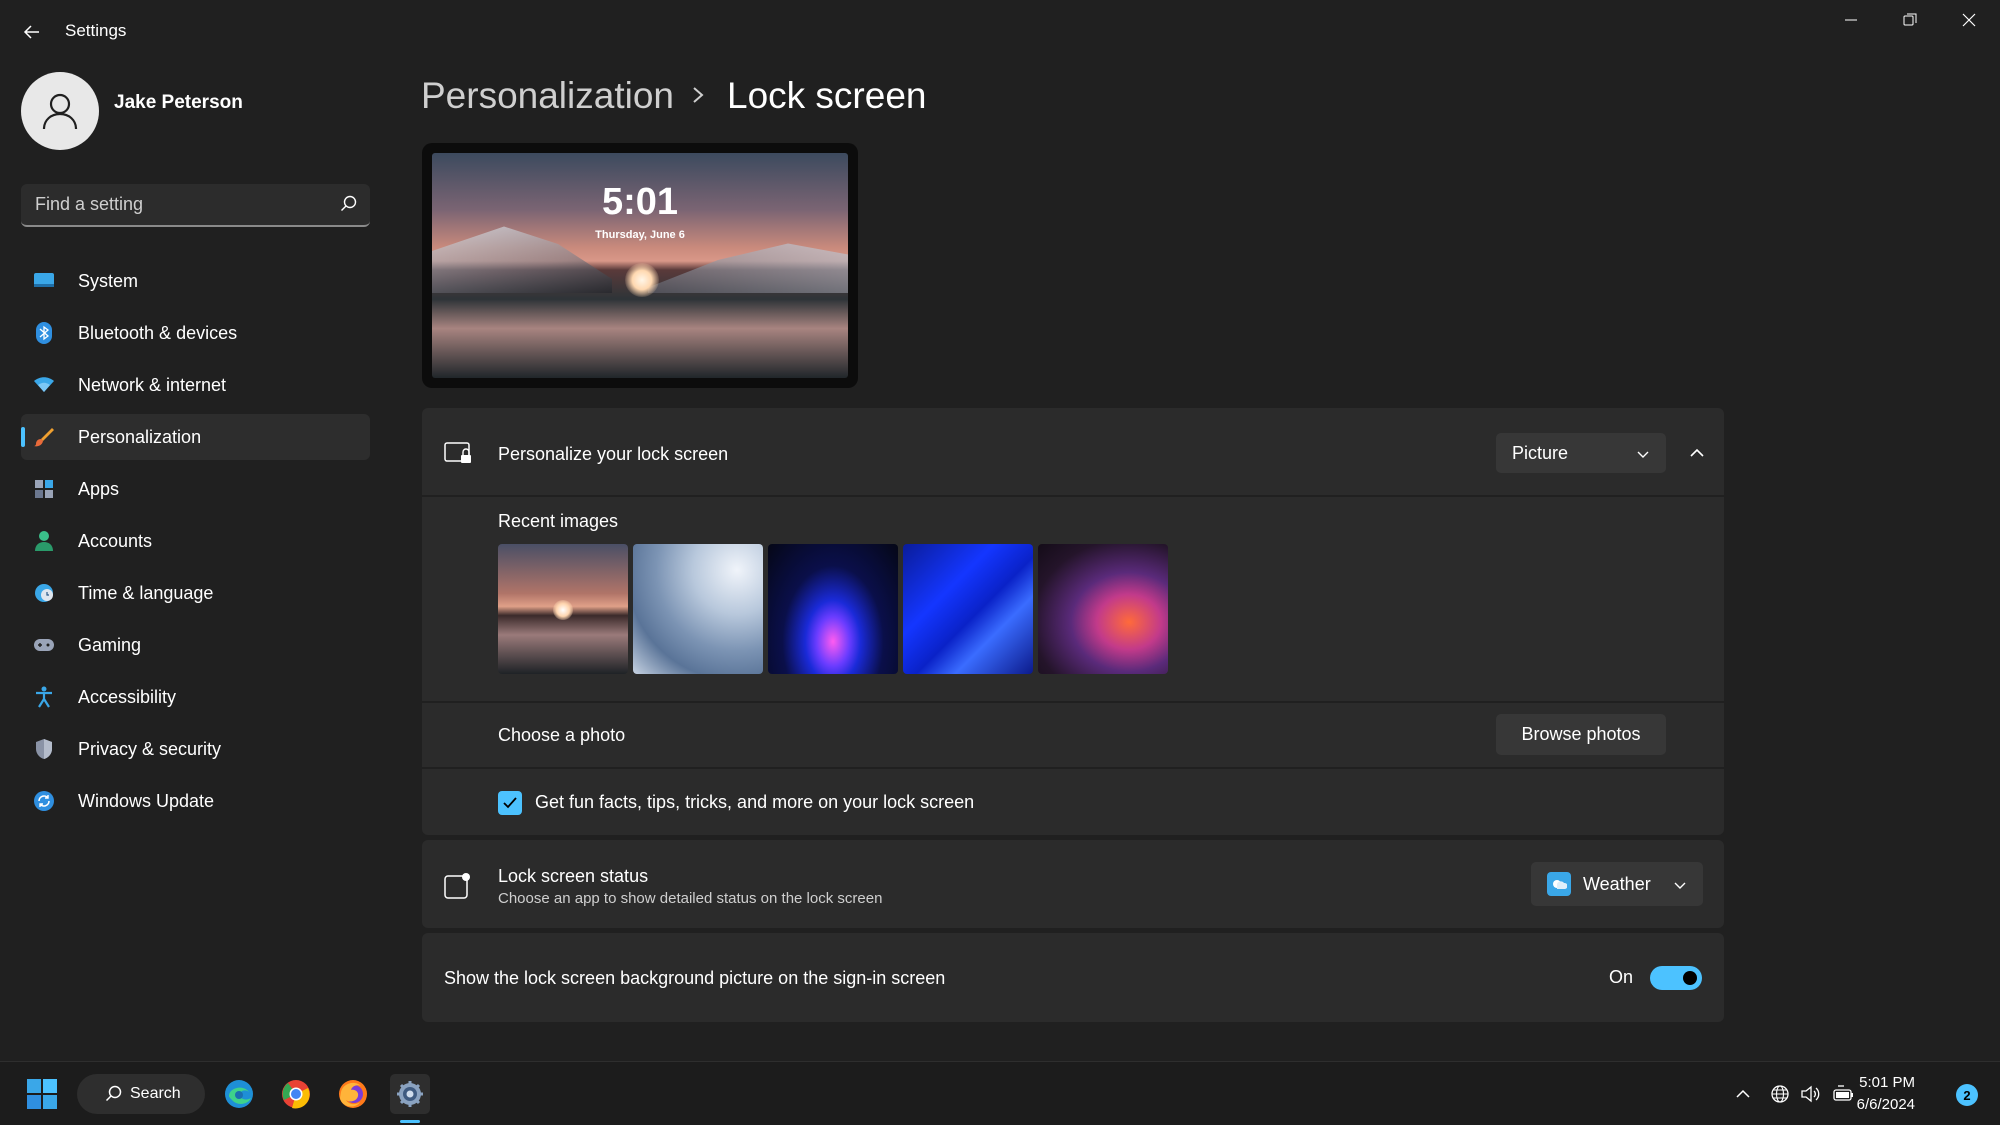 The height and width of the screenshot is (1125, 2000). What do you see at coordinates (353, 1094) in the screenshot?
I see `firefox-icon` at bounding box center [353, 1094].